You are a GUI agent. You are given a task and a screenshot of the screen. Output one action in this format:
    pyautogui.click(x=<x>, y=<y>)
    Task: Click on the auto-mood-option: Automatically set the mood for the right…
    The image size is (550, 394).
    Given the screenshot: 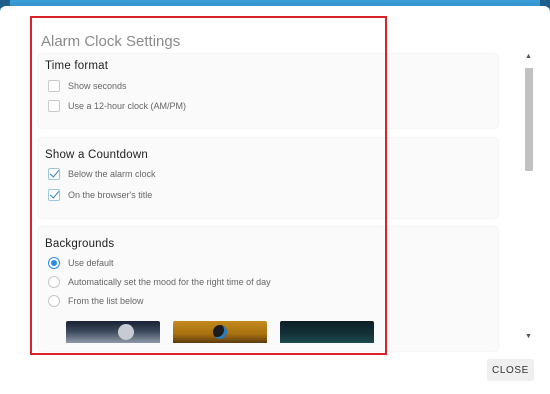 What is the action you would take?
    pyautogui.click(x=159, y=282)
    